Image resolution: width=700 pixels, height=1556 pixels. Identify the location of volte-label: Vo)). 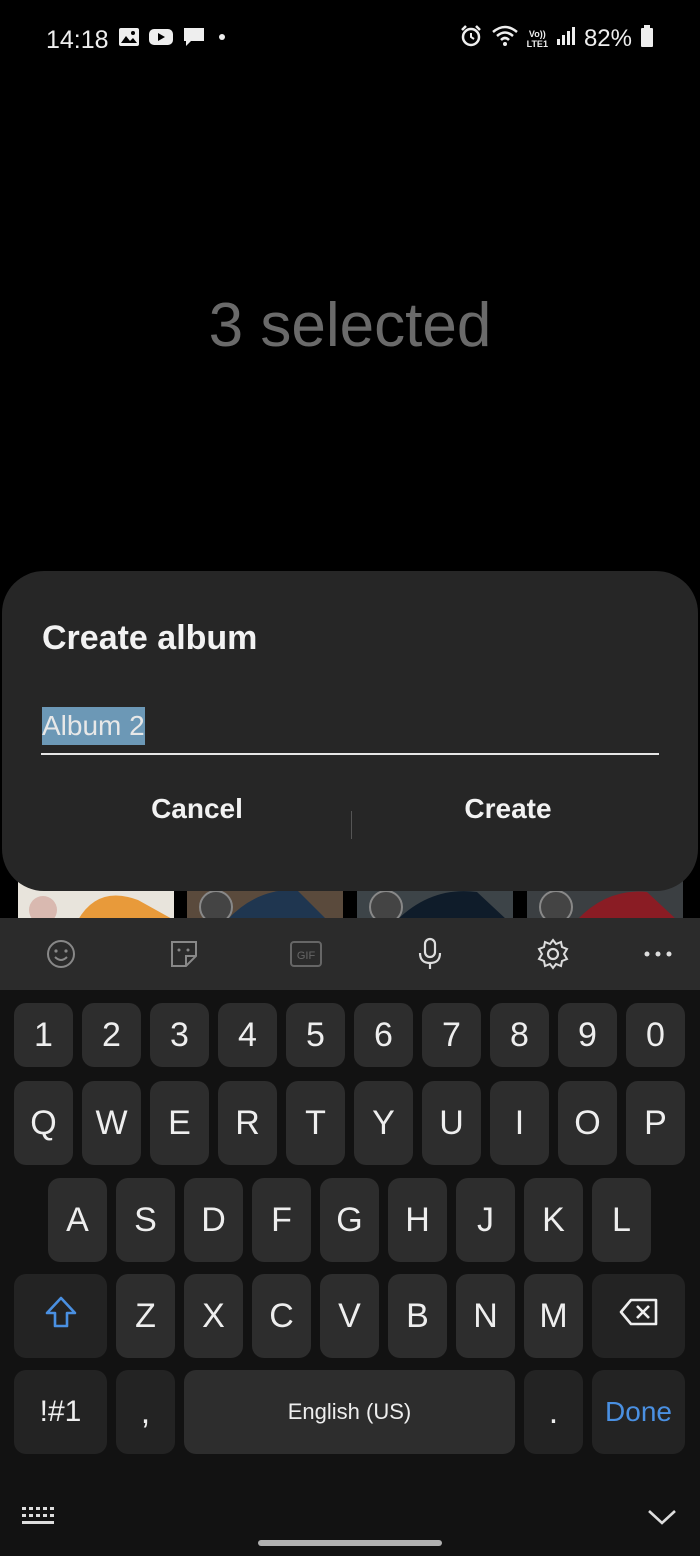
(537, 33).